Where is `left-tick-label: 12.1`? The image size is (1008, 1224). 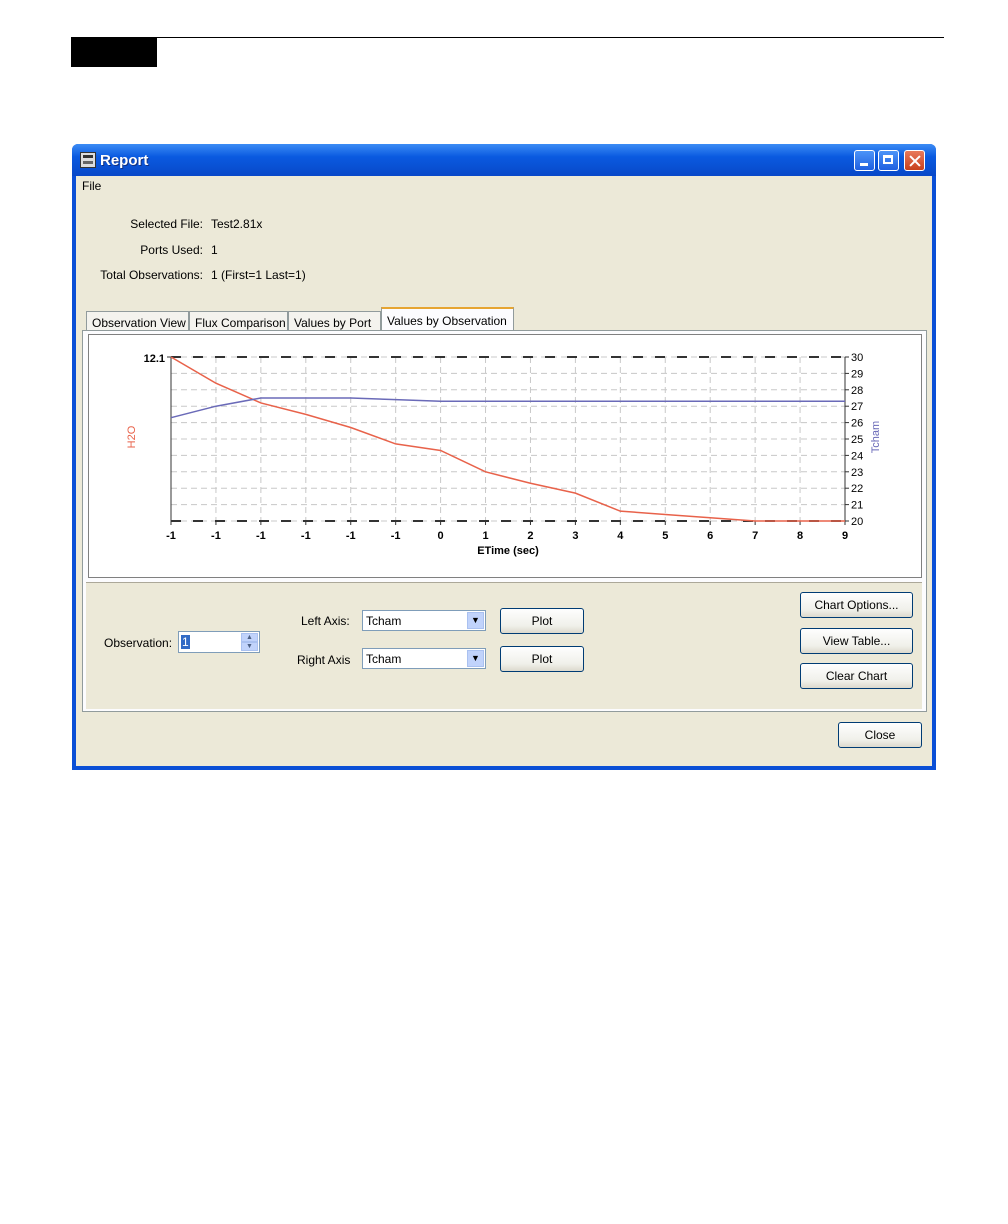
left-tick-label: 12.1 is located at coordinates (154, 359).